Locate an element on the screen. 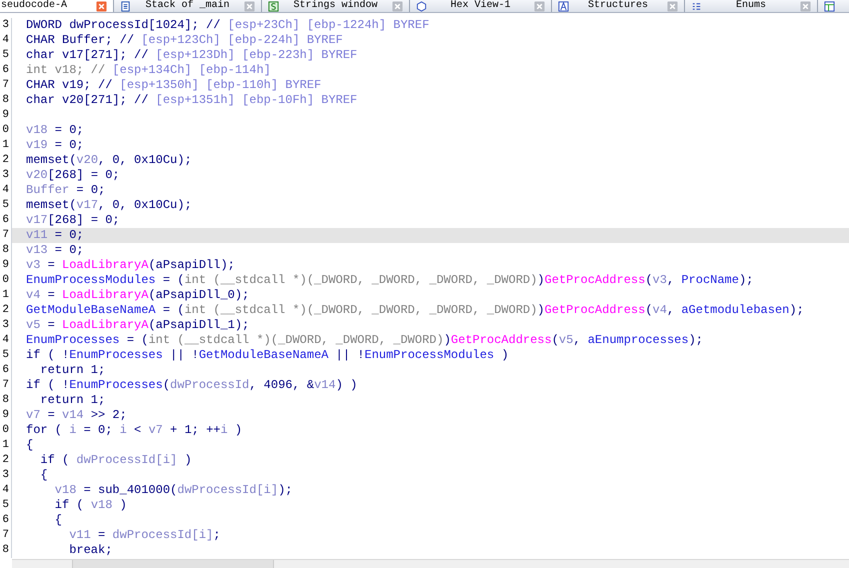  code-line: CHAR v19; // [esp+1350h] [ebp-110h] BYREF is located at coordinates (173, 85).